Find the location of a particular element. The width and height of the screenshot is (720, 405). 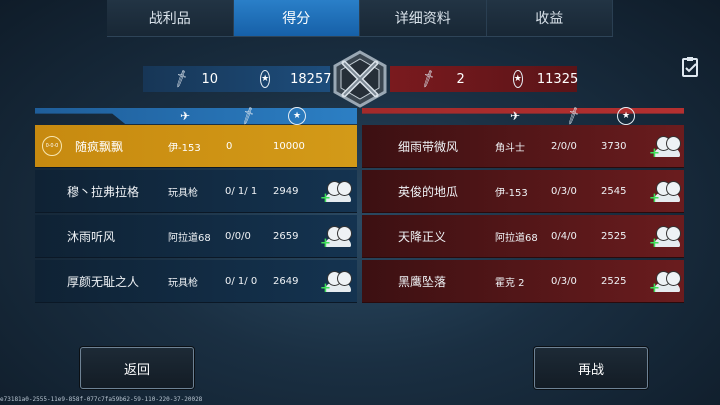

rematch-button: 再战 is located at coordinates (591, 368).